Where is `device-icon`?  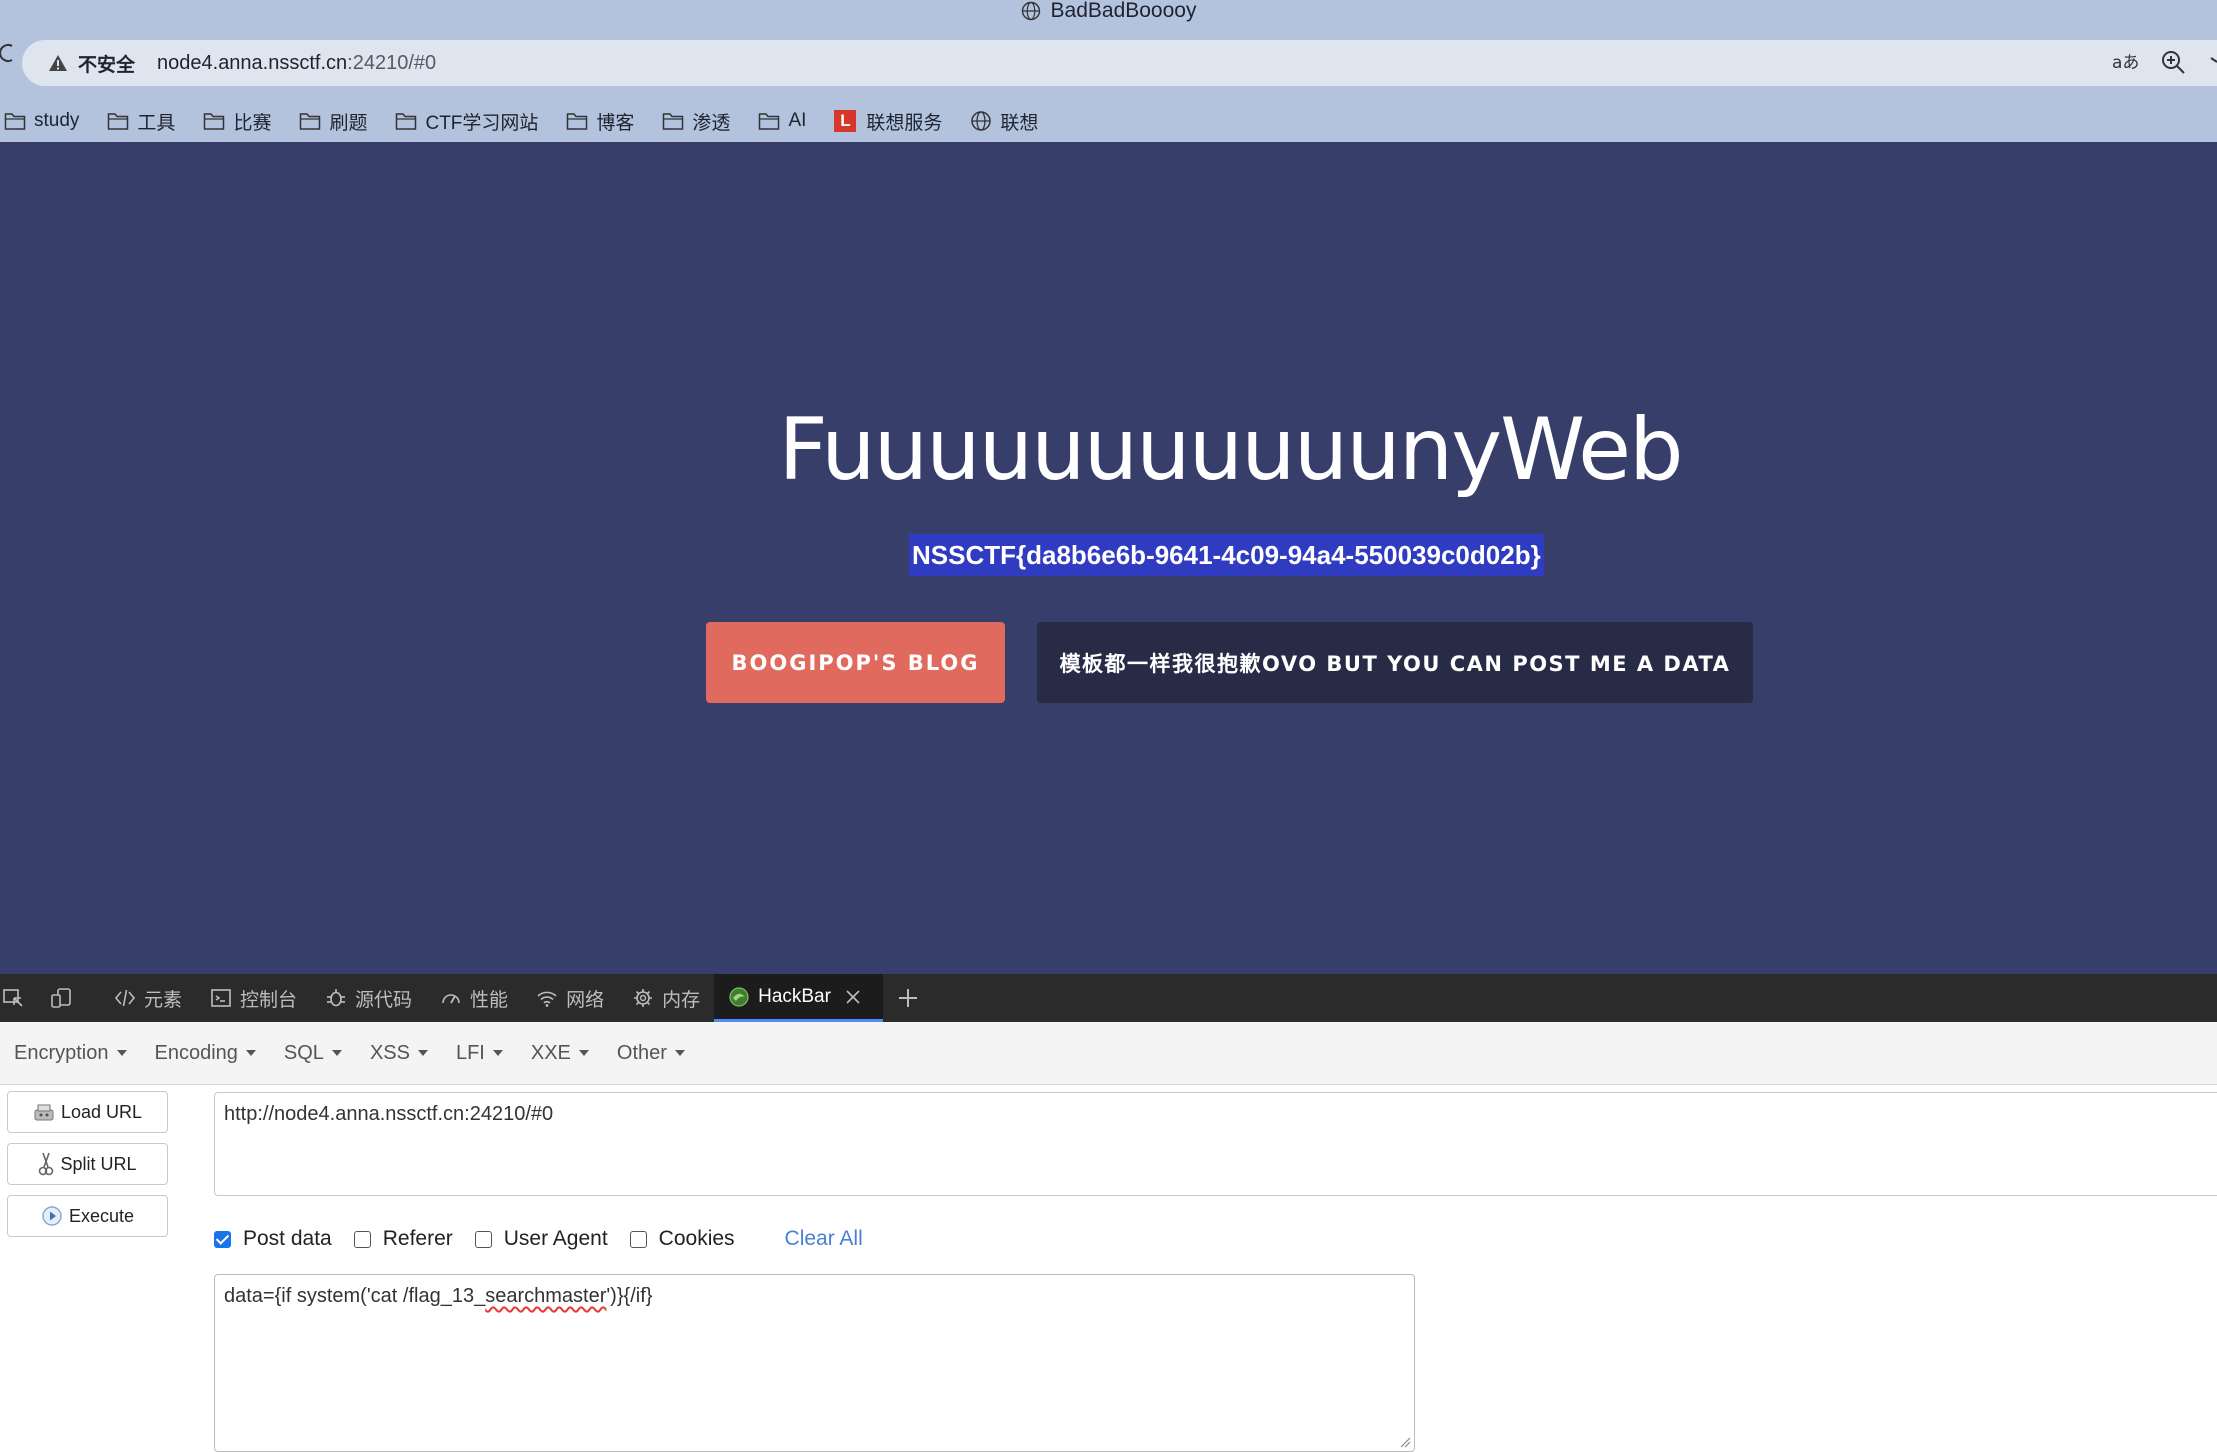 device-icon is located at coordinates (61, 998).